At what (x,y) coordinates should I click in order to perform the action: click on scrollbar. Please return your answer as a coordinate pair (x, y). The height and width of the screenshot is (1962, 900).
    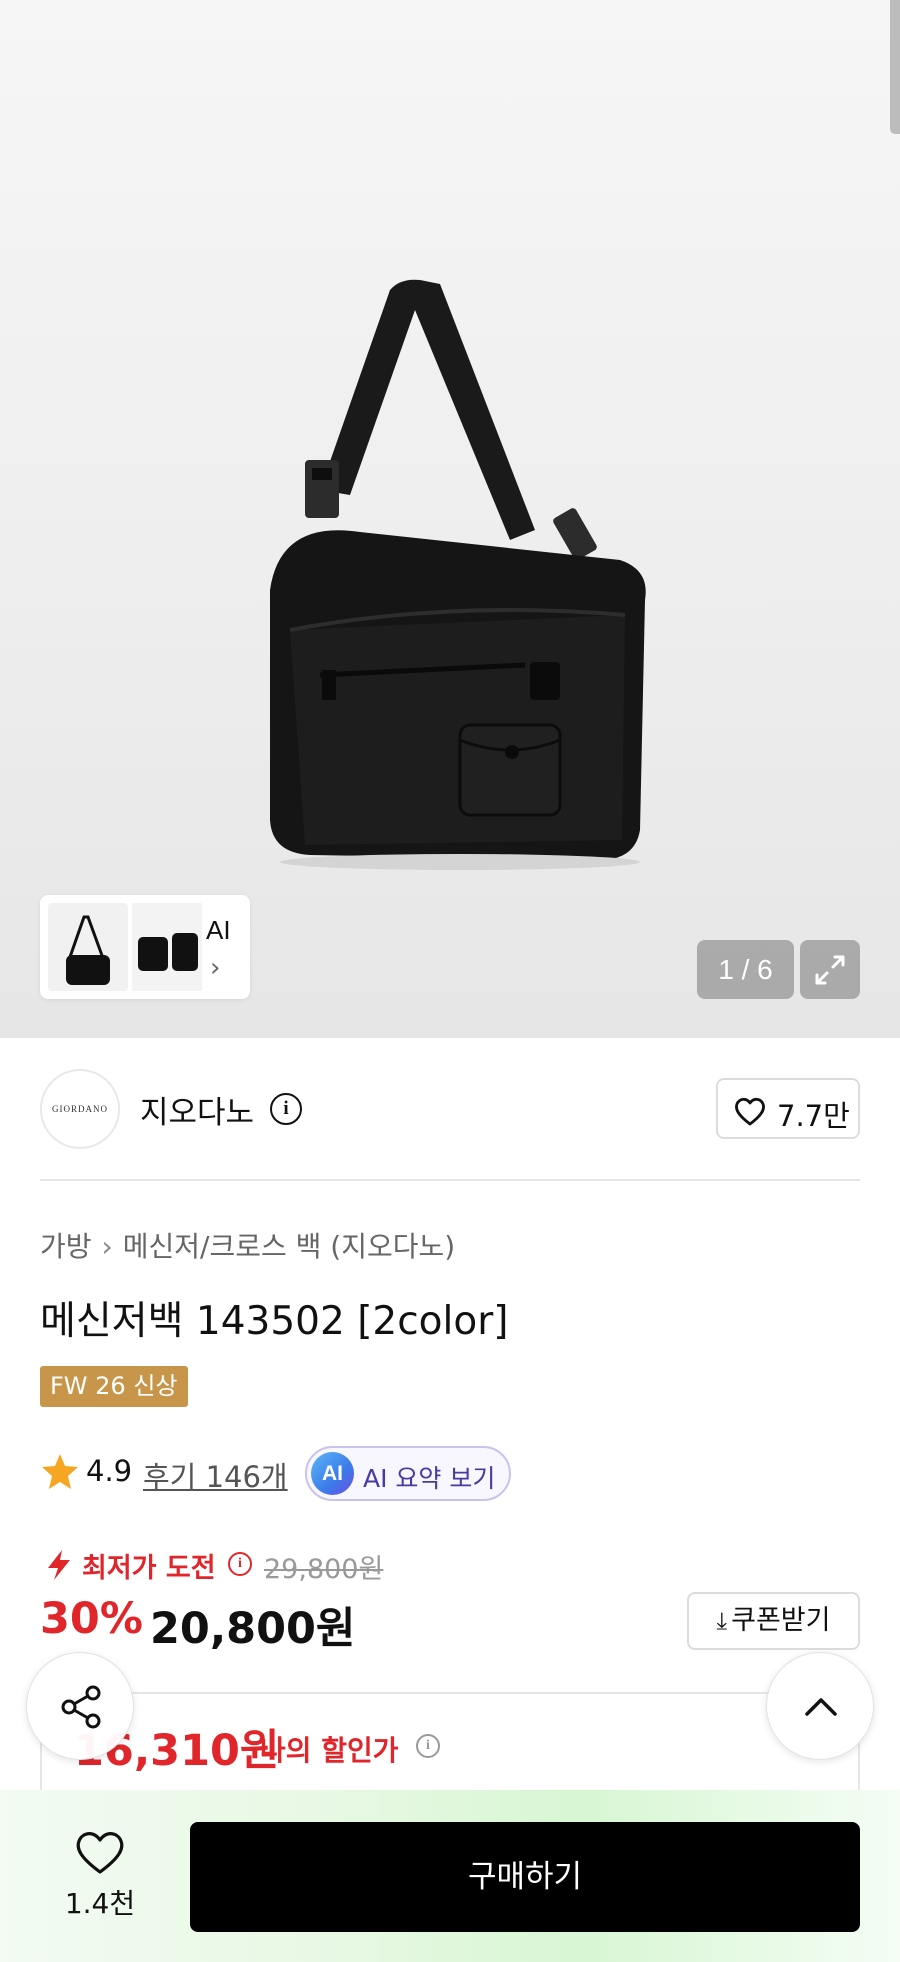
    Looking at the image, I should click on (895, 67).